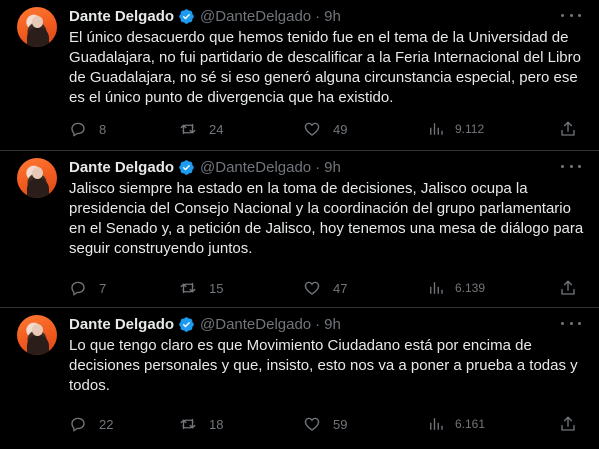 Image resolution: width=599 pixels, height=449 pixels. Describe the element at coordinates (201, 129) in the screenshot. I see `retweet-button: 24` at that location.